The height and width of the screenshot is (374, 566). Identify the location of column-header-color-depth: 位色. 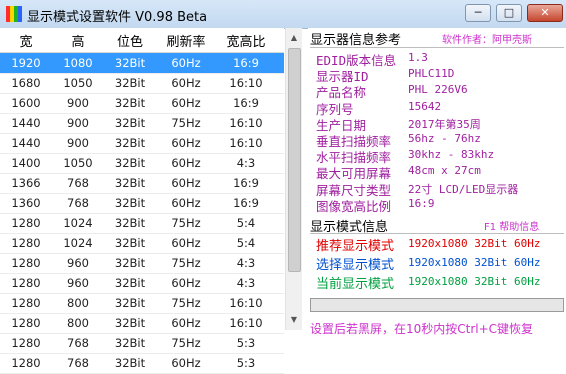
(130, 40).